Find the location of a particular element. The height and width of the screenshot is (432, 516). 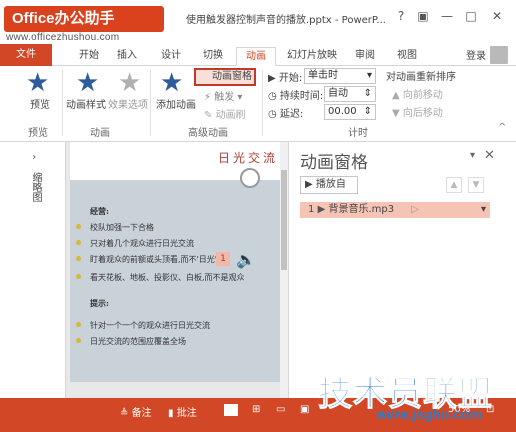

tab-review: 审阅 is located at coordinates (365, 56).